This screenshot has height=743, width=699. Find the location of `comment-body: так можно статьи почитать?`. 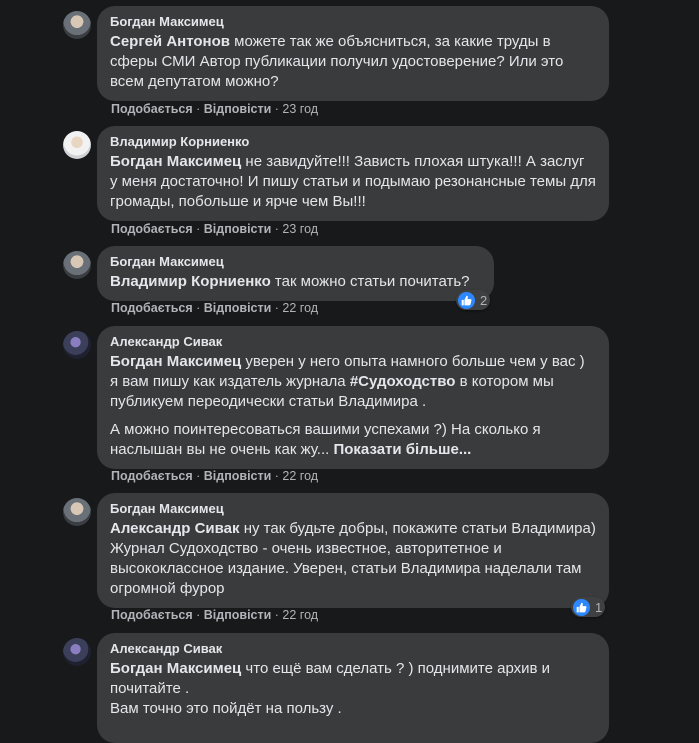

comment-body: так можно статьи почитать? is located at coordinates (370, 281).